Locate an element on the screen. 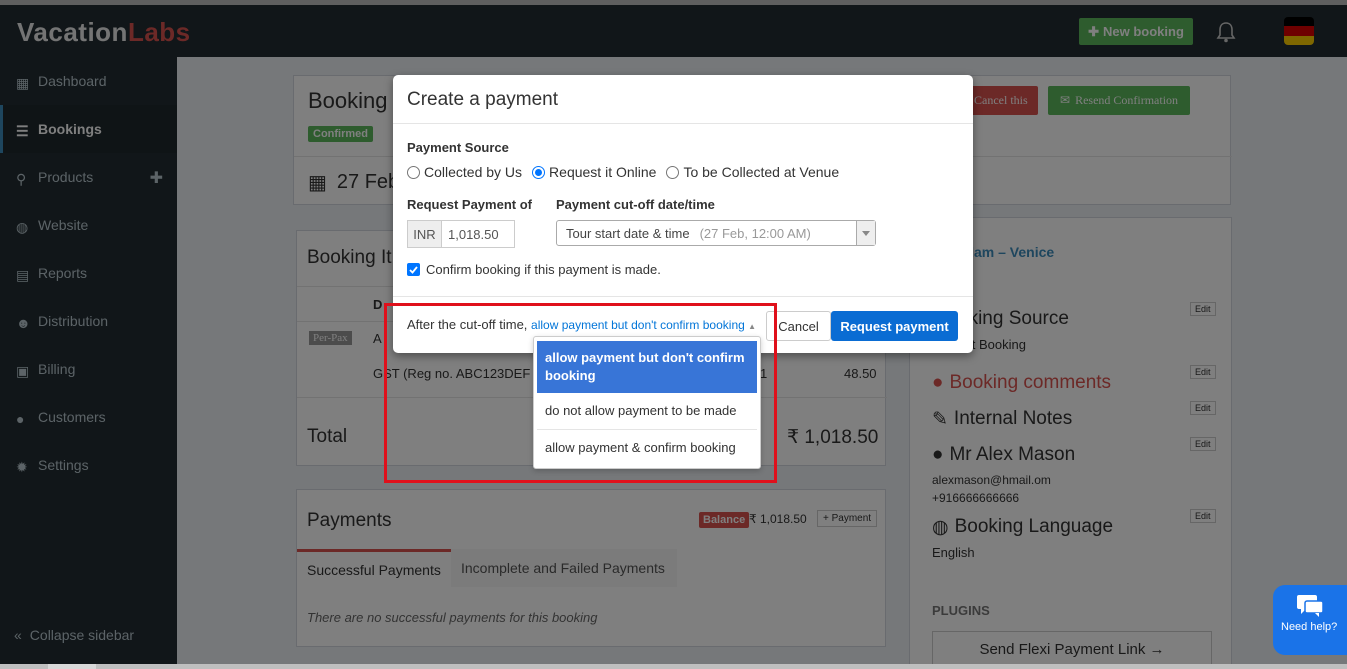 This screenshot has width=1347, height=669. chat-help-widget: Need help? is located at coordinates (1310, 620).